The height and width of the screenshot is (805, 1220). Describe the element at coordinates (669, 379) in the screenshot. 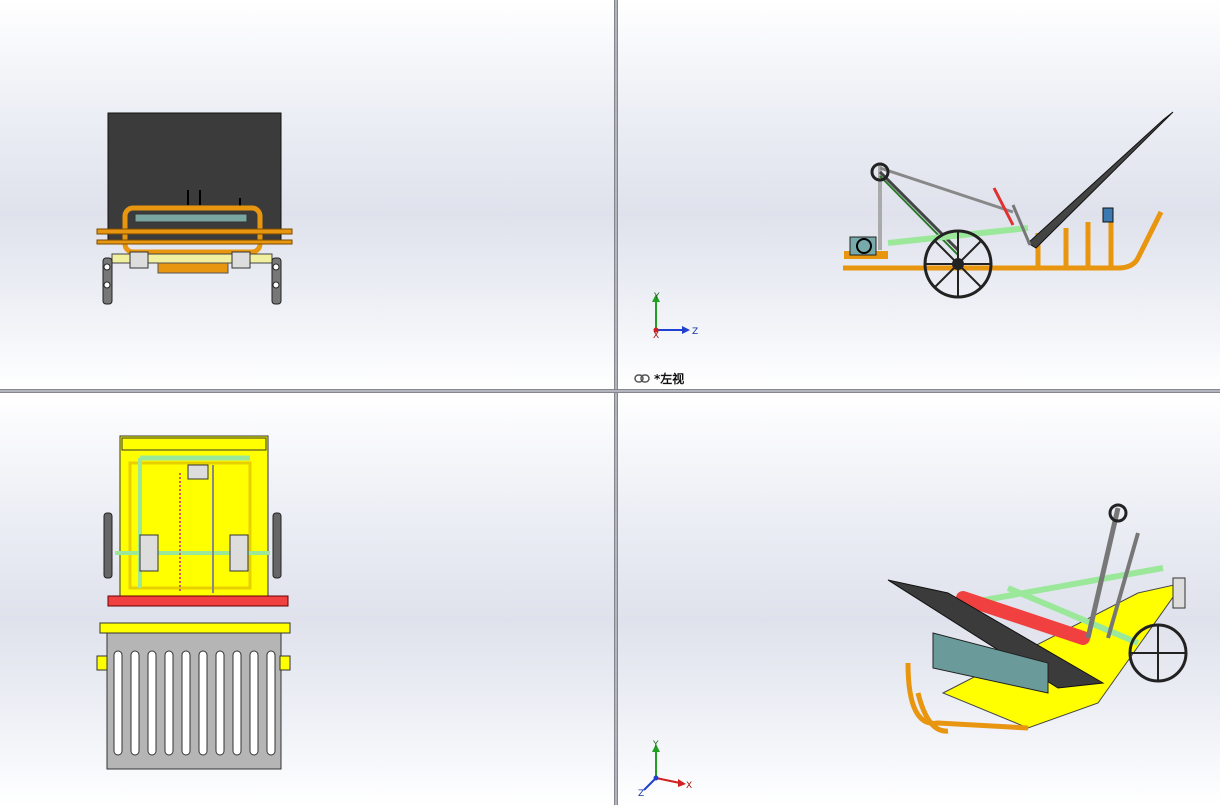

I see `view-name-text: *左视` at that location.